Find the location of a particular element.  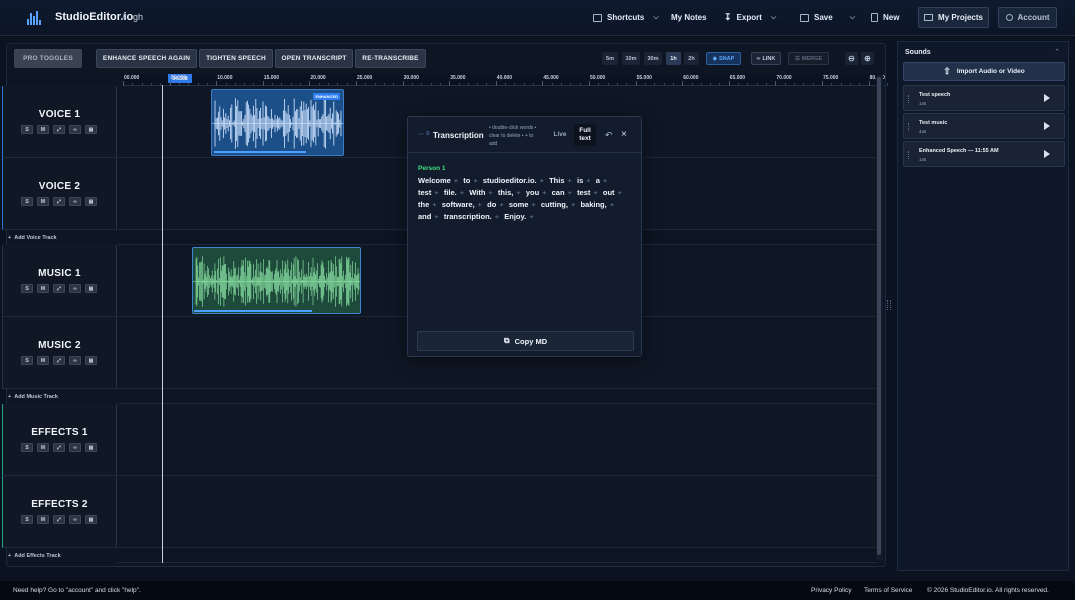

retranscribe-button: RE-TRANSCRIBE is located at coordinates (390, 58).